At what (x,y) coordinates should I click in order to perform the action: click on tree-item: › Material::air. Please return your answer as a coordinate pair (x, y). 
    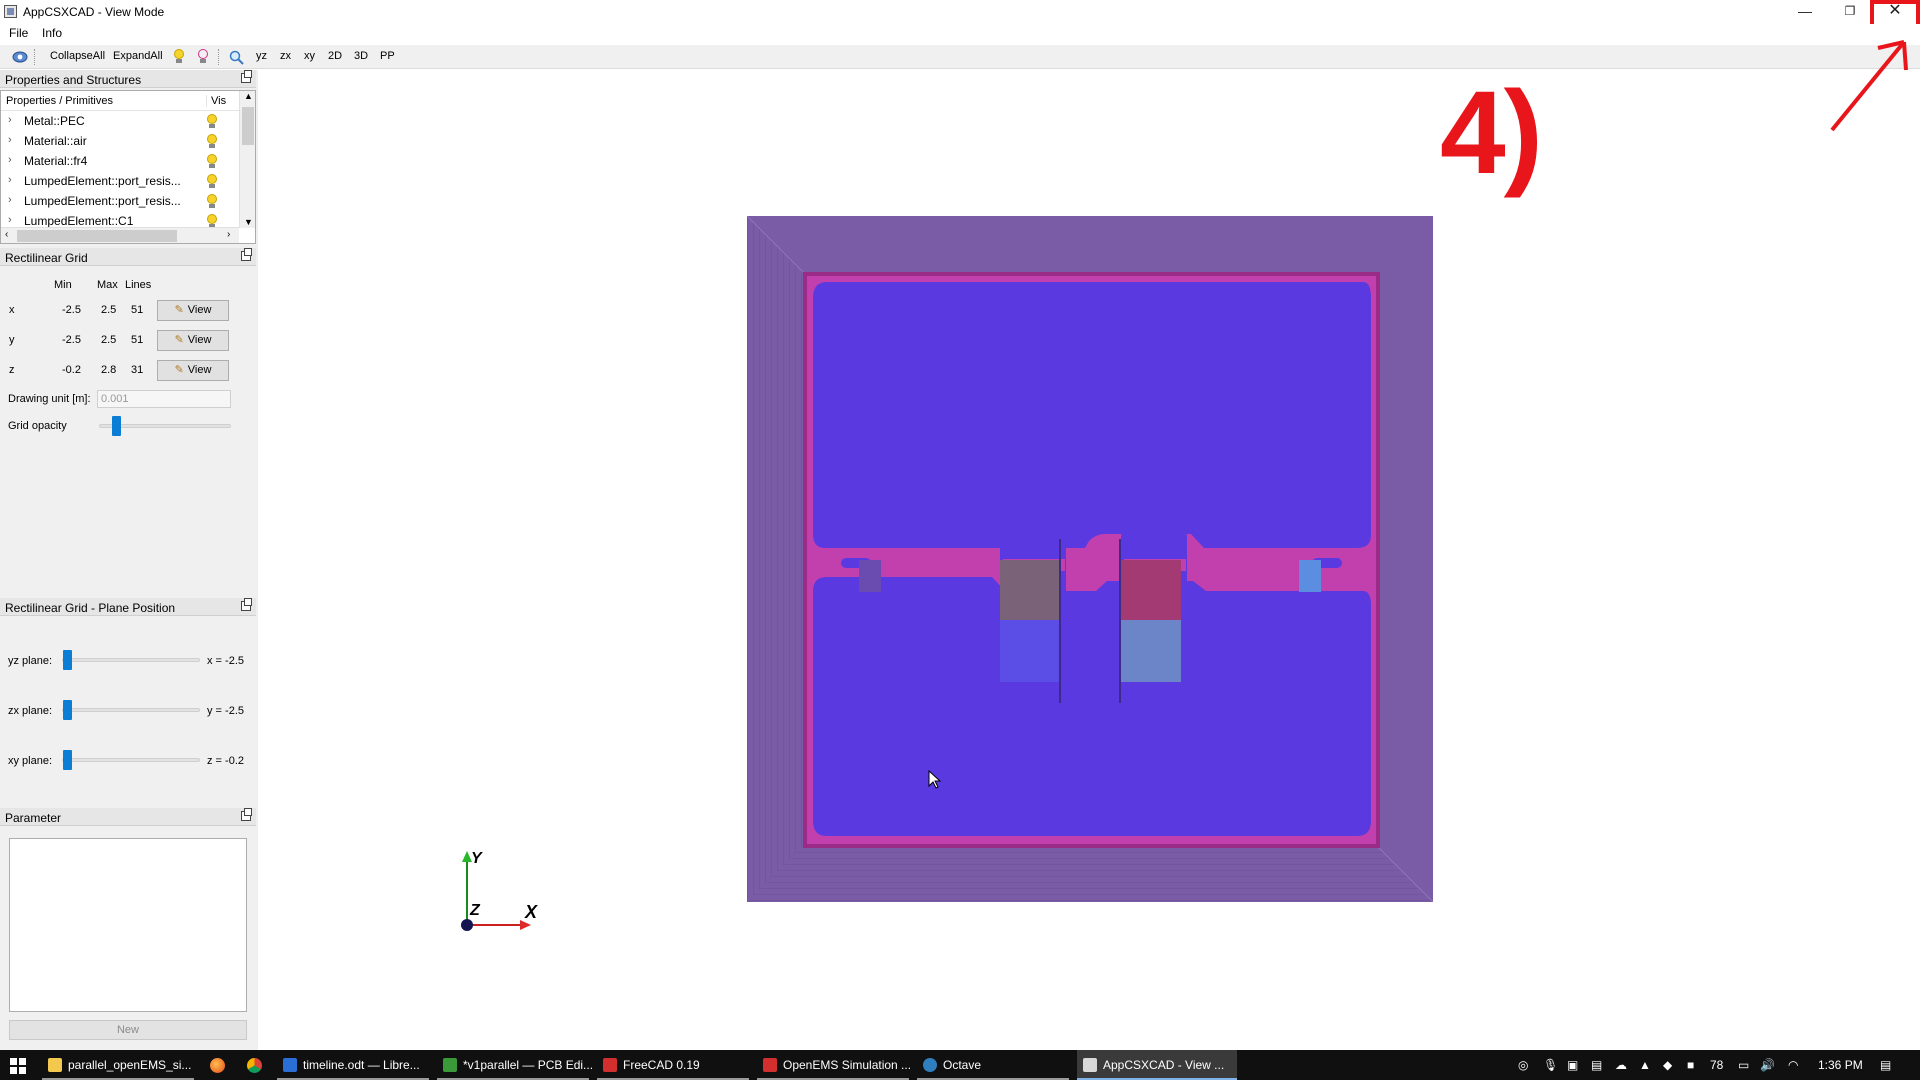
    Looking at the image, I should click on (120, 141).